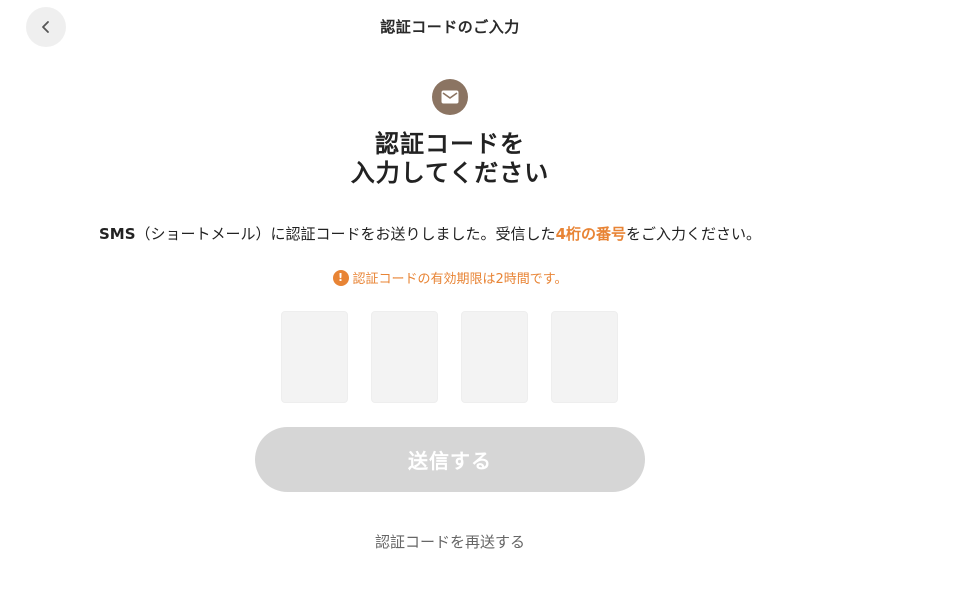 The width and height of the screenshot is (967, 591). What do you see at coordinates (450, 173) in the screenshot?
I see `heading-line-2: 入力してください` at bounding box center [450, 173].